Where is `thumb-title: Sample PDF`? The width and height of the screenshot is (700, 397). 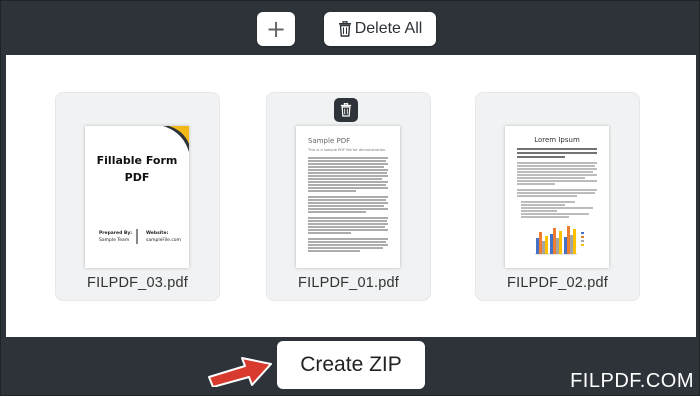
thumb-title: Sample PDF is located at coordinates (329, 141).